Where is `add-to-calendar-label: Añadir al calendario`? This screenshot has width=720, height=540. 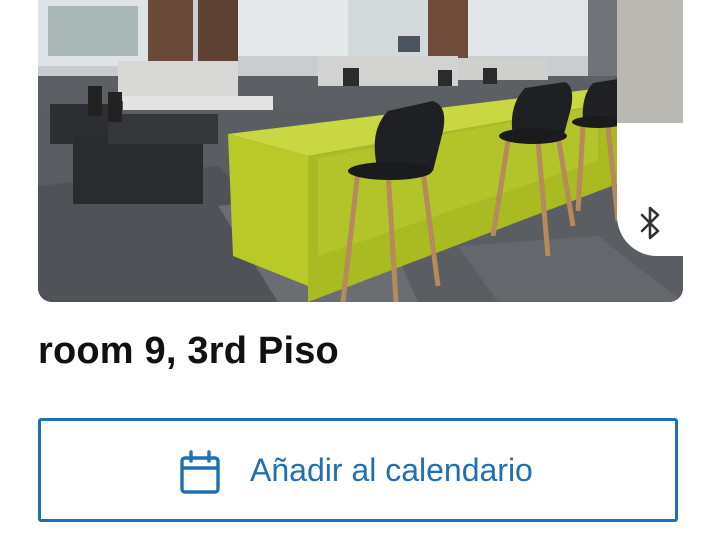 add-to-calendar-label: Añadir al calendario is located at coordinates (391, 470).